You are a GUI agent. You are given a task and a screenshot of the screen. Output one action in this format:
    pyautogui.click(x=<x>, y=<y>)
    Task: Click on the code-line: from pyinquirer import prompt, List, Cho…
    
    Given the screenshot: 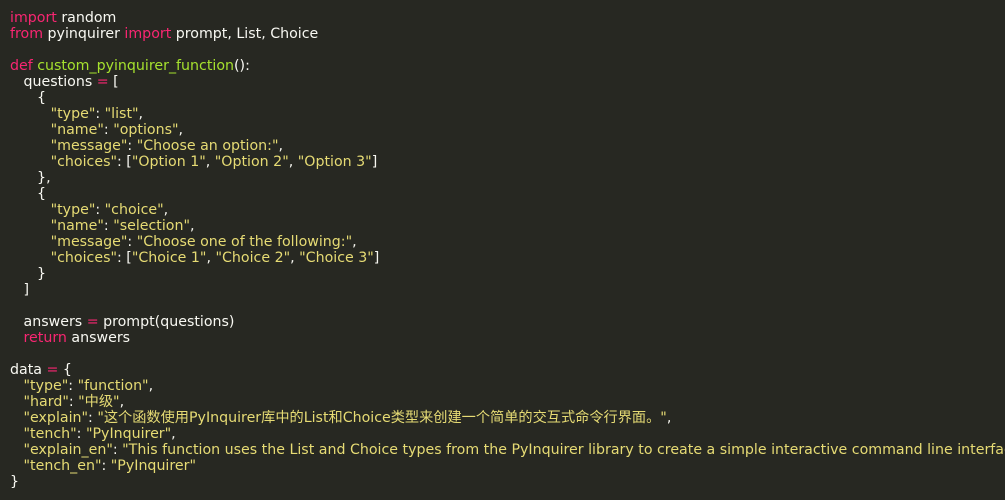 What is the action you would take?
    pyautogui.click(x=507, y=34)
    